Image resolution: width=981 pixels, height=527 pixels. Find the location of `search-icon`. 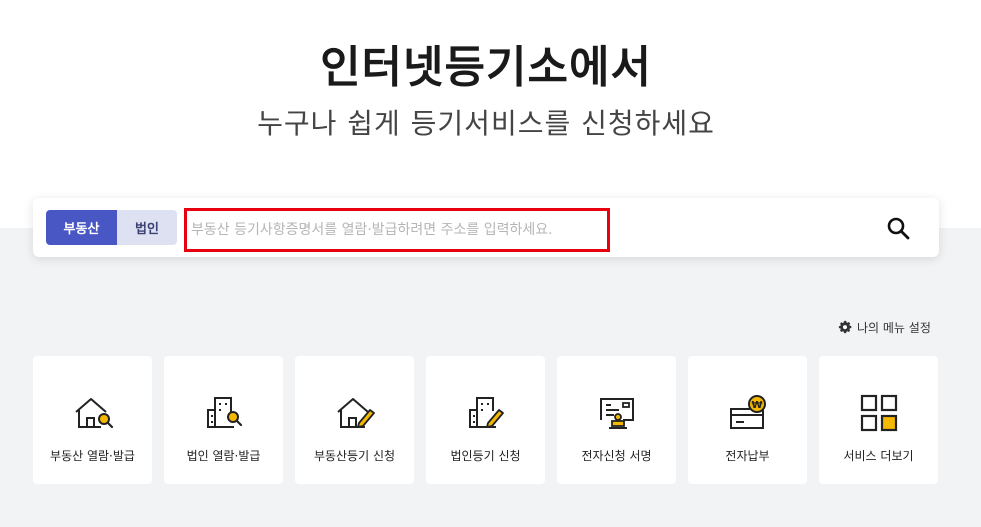

search-icon is located at coordinates (898, 228).